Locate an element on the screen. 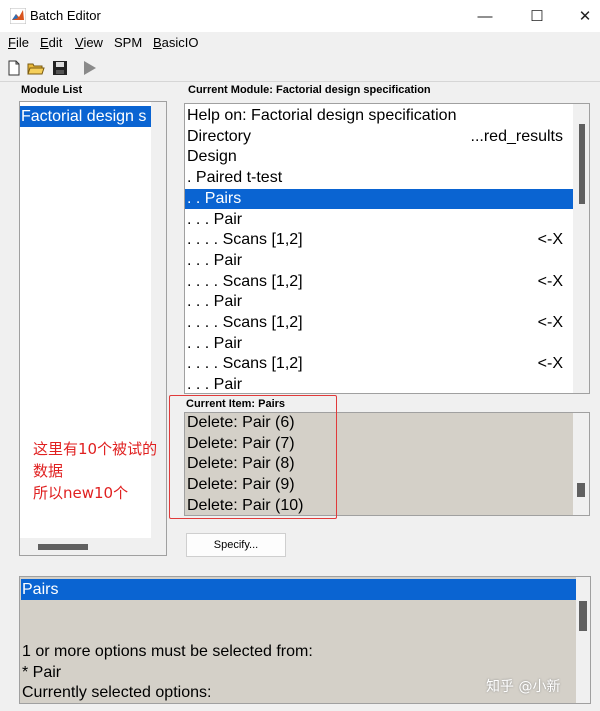 The width and height of the screenshot is (600, 711). module-row: . Paired t-test is located at coordinates (379, 178).